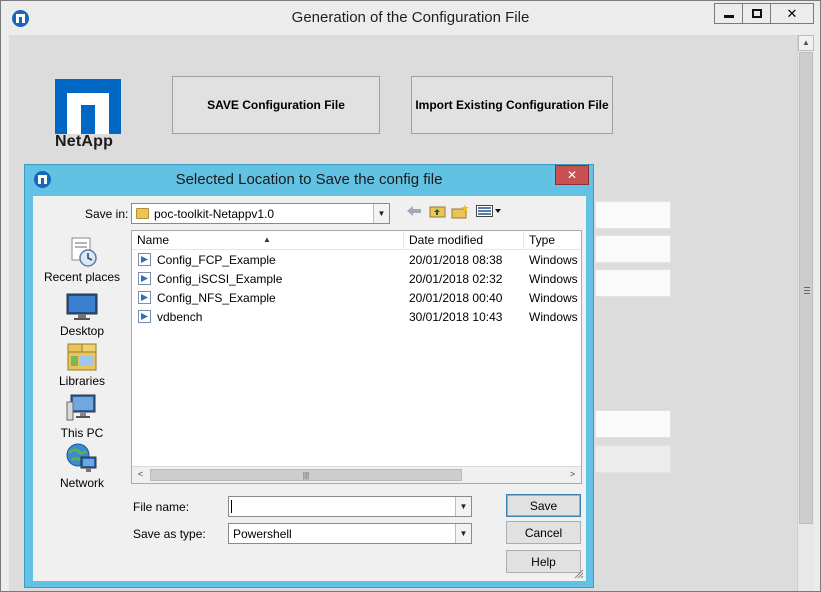 Image resolution: width=821 pixels, height=592 pixels. What do you see at coordinates (82, 408) in the screenshot?
I see `this-pc-icon` at bounding box center [82, 408].